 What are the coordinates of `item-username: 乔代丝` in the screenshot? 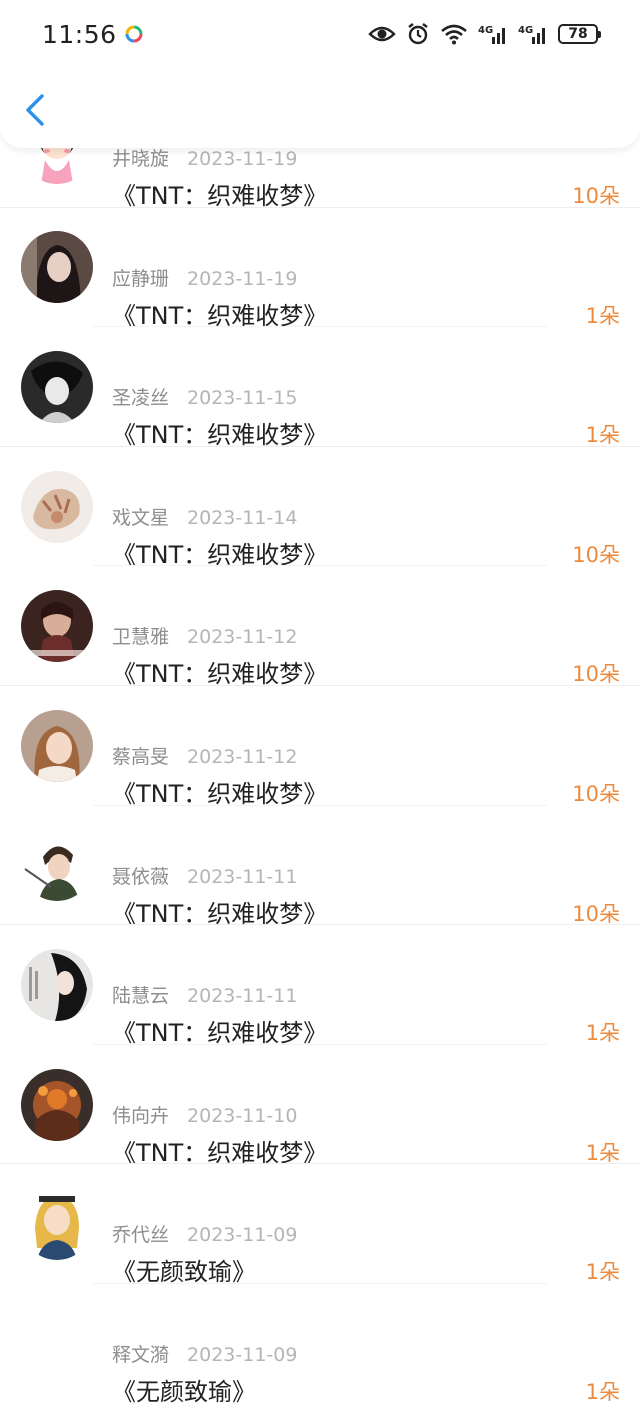 It's located at (141, 1235).